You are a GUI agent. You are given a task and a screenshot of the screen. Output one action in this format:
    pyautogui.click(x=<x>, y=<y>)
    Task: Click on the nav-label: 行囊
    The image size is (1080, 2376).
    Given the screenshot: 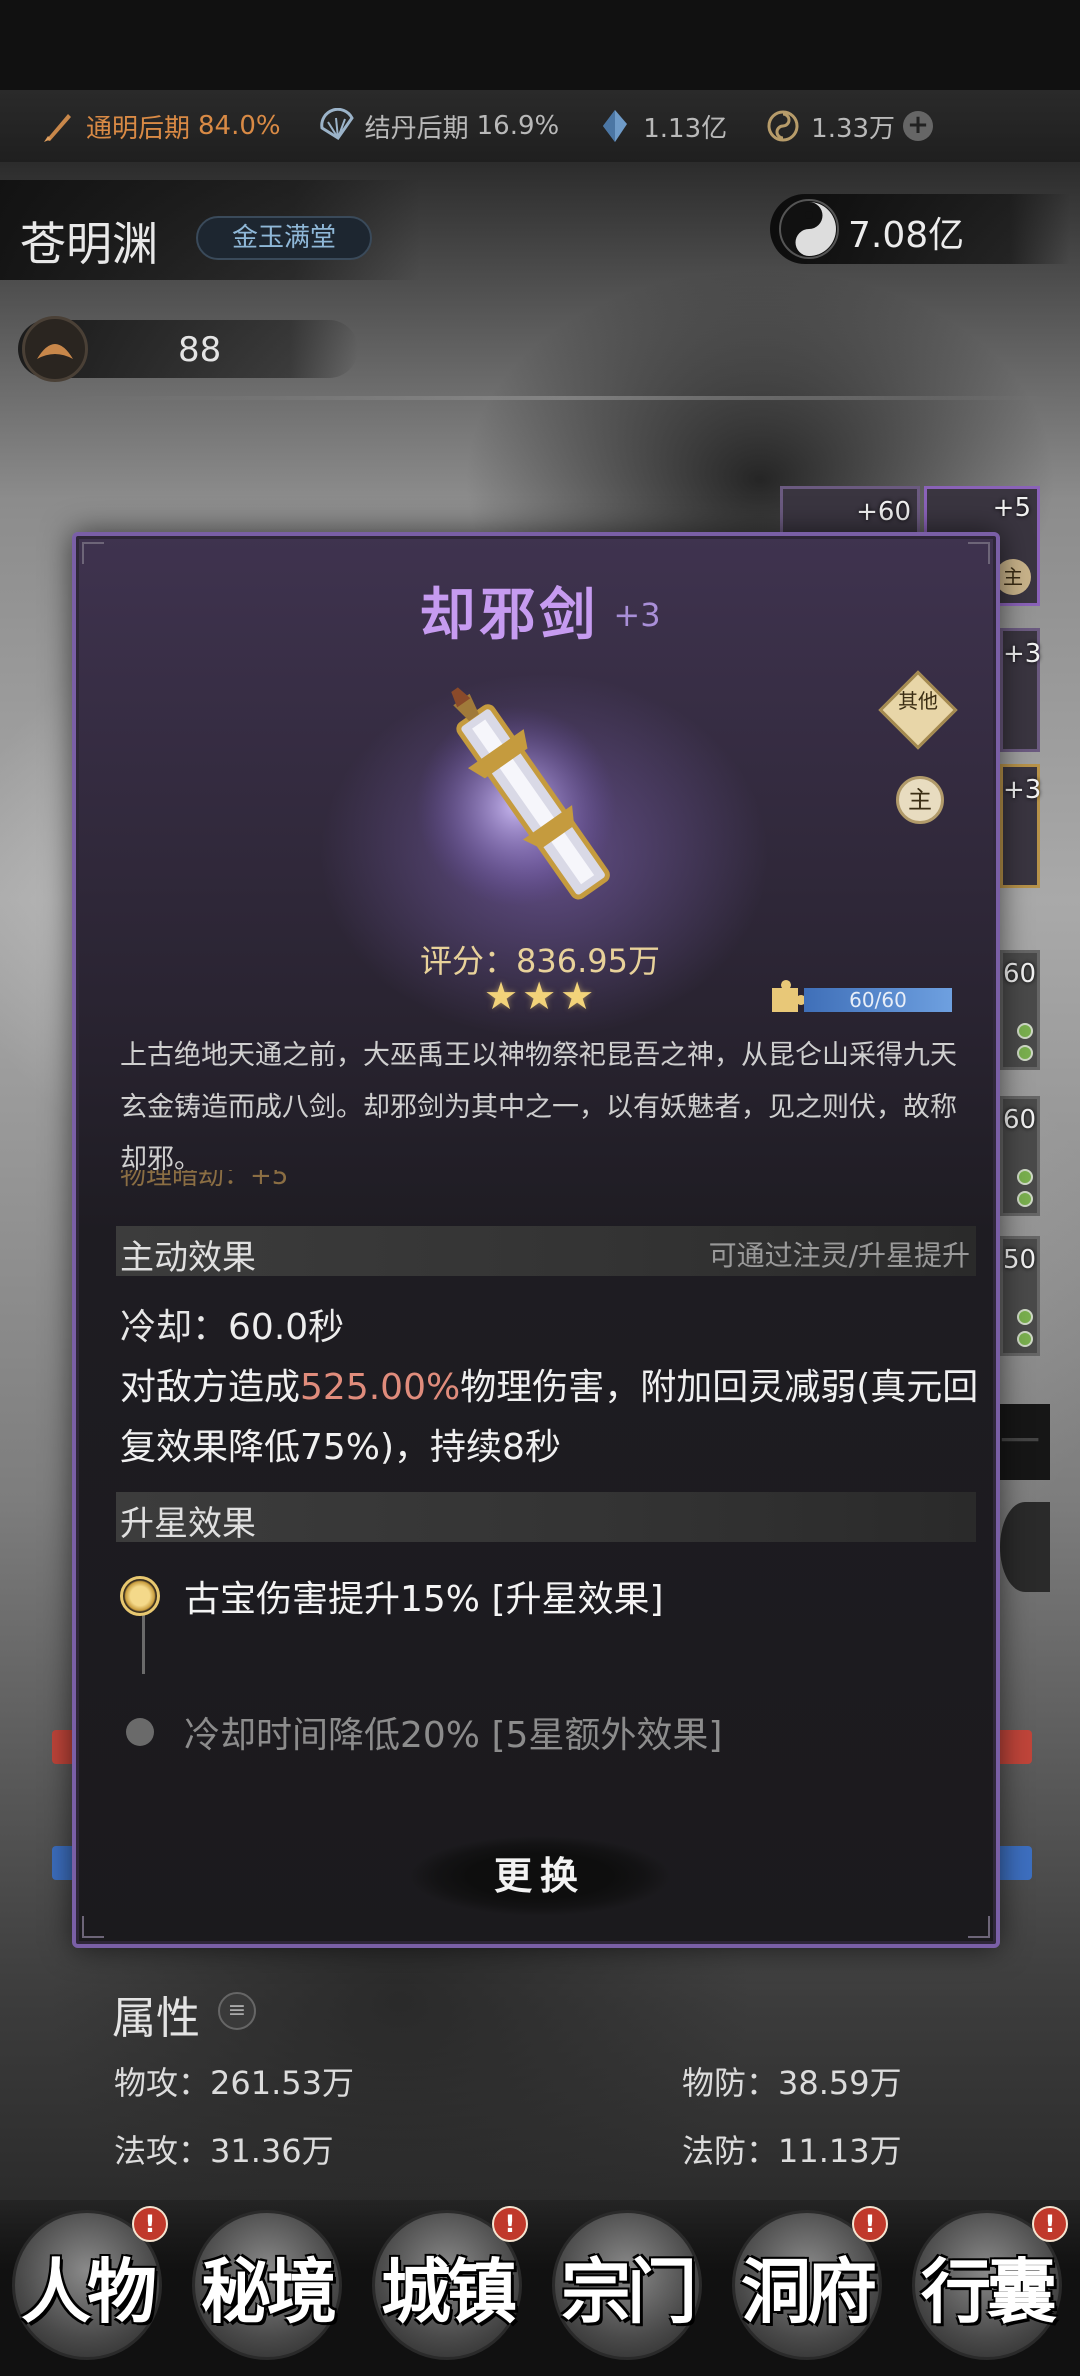 What is the action you would take?
    pyautogui.click(x=989, y=2291)
    